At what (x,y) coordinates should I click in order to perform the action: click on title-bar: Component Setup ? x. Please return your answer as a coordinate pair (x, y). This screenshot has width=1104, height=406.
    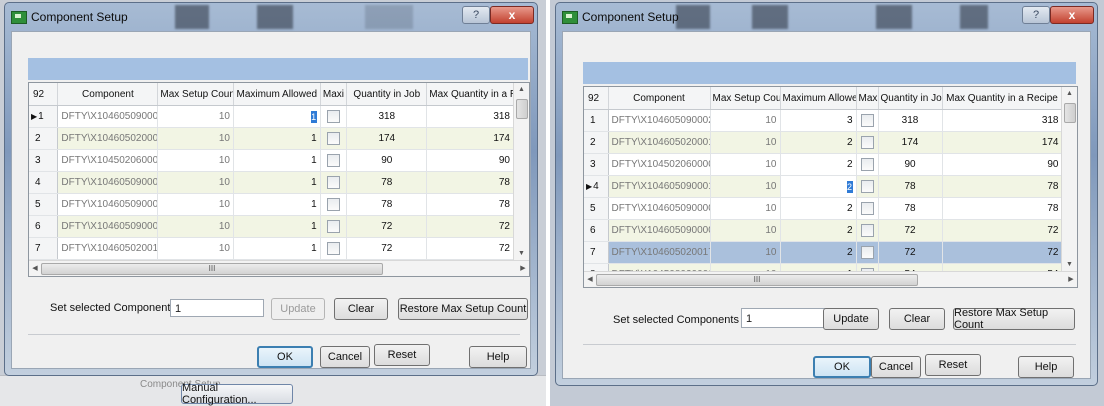
    Looking at the image, I should click on (271, 17).